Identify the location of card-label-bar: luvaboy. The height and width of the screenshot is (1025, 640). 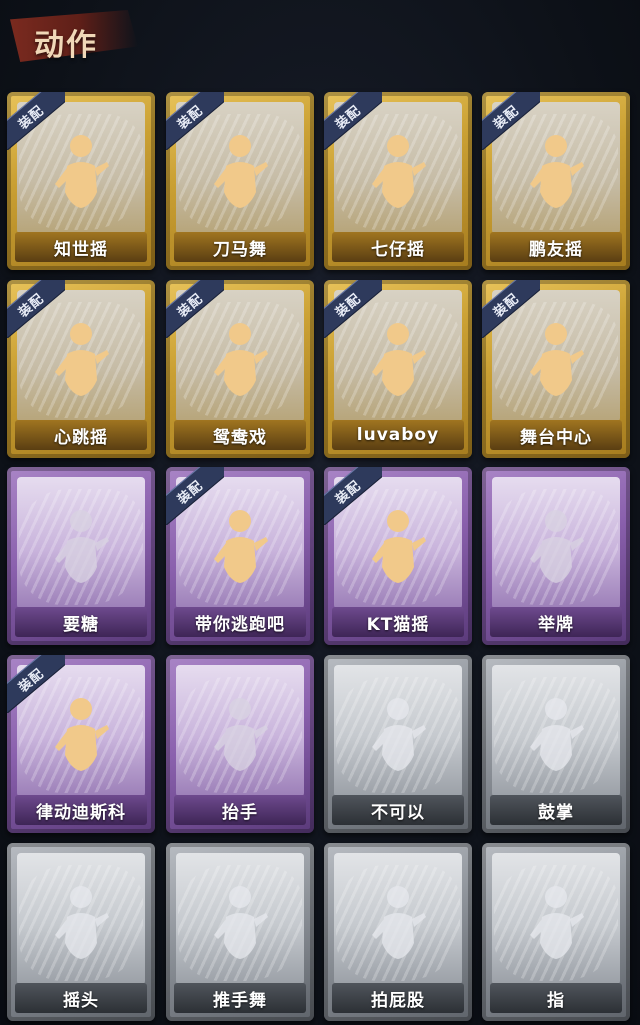
(398, 435).